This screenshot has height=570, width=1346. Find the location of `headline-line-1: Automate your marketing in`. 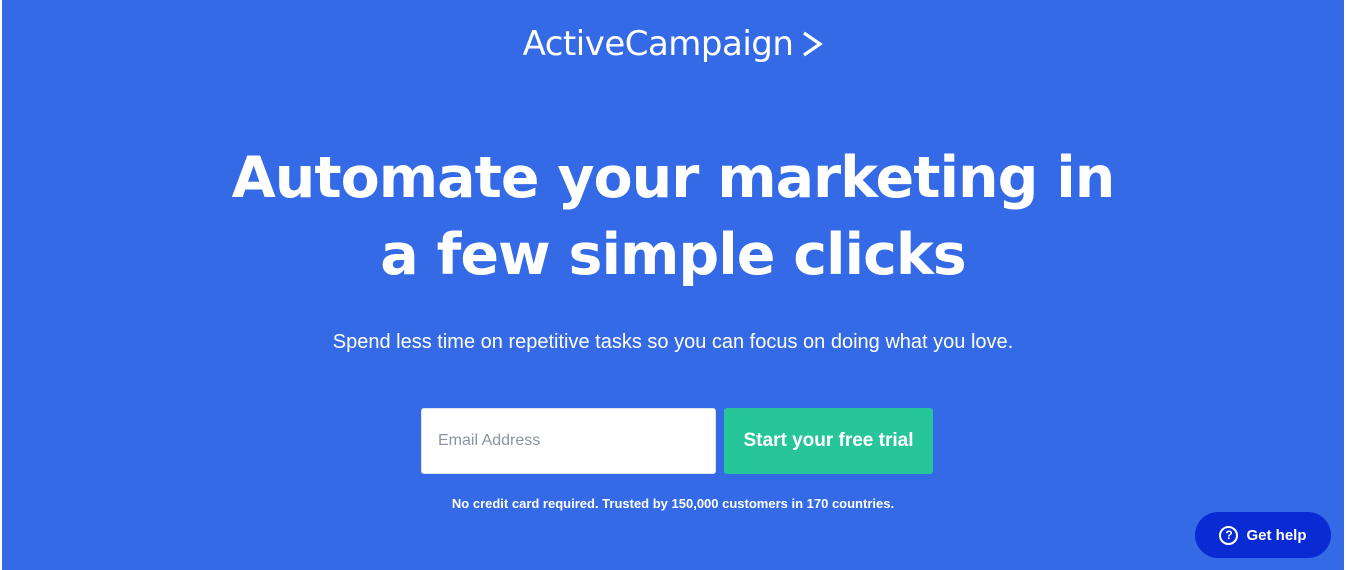

headline-line-1: Automate your marketing in is located at coordinates (673, 178).